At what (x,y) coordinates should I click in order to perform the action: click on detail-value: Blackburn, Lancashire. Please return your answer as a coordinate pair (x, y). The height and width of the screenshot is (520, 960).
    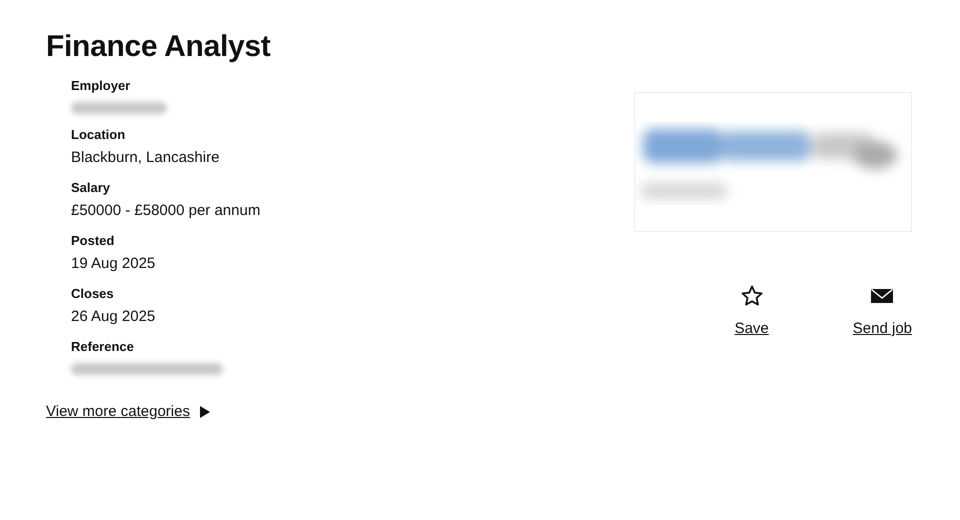
    Looking at the image, I should click on (145, 158).